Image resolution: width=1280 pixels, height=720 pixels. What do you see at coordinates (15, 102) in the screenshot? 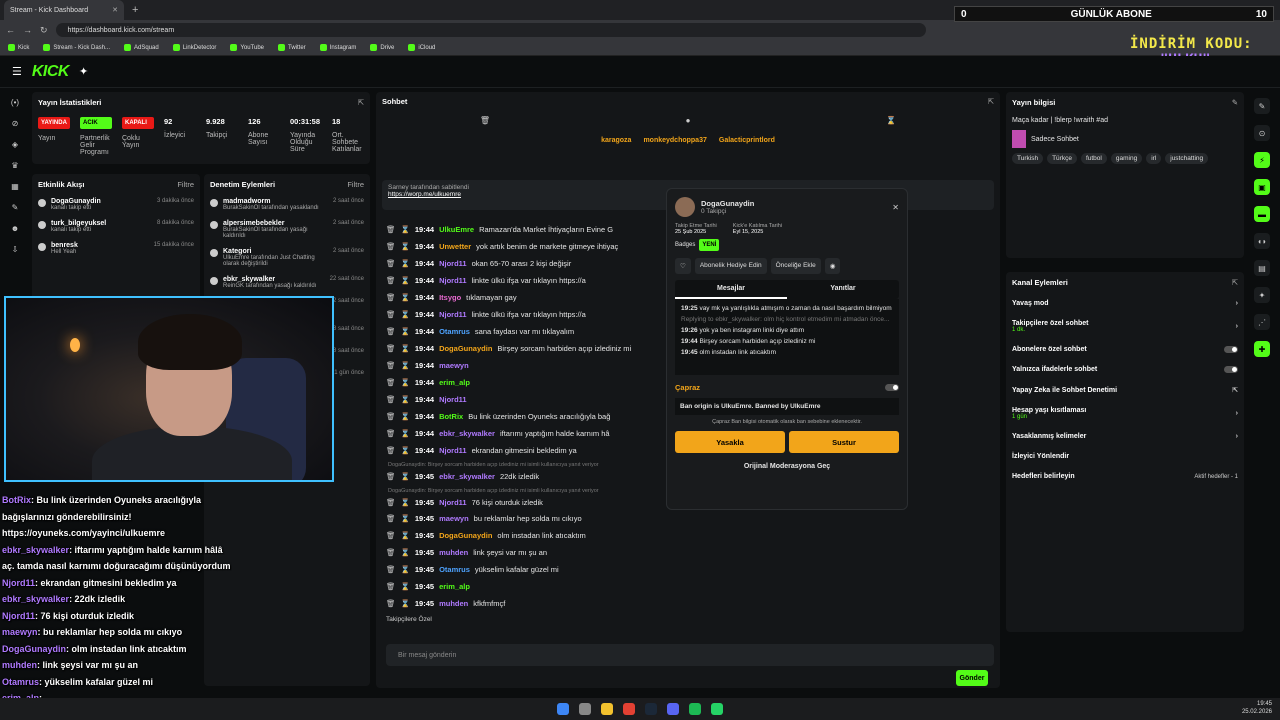
I see `stream-icon: (•)` at bounding box center [15, 102].